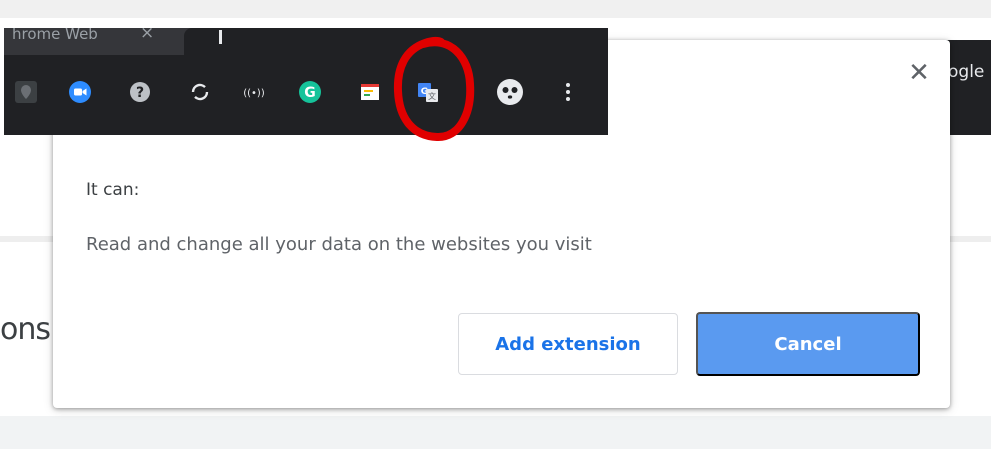  I want to click on tab-caret, so click(220, 37).